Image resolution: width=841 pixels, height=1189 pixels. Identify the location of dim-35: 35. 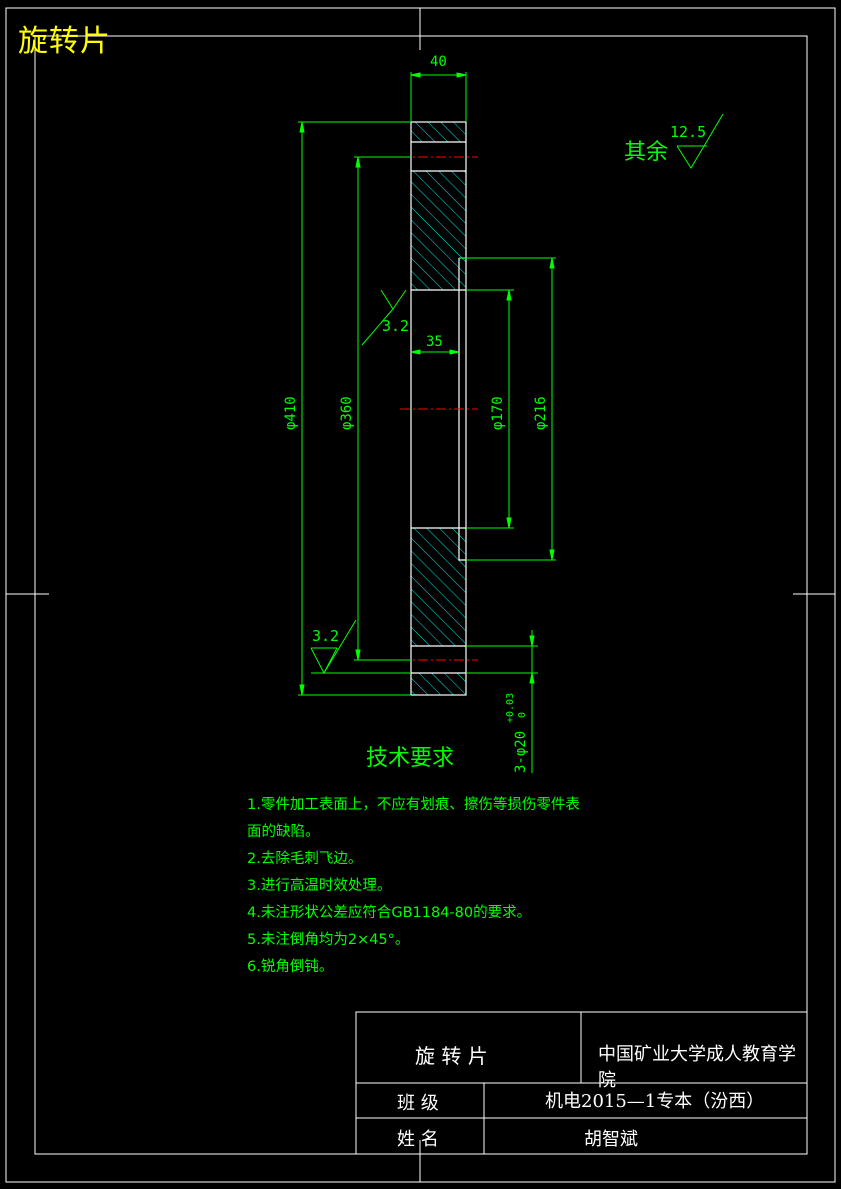
(434, 342).